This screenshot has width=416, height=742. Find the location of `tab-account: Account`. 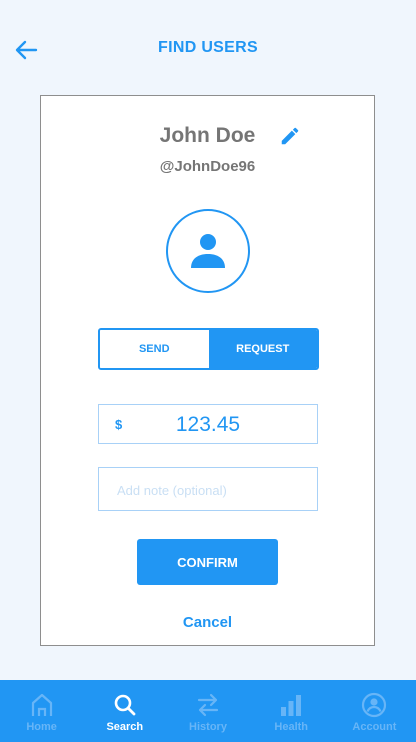

tab-account: Account is located at coordinates (374, 711).